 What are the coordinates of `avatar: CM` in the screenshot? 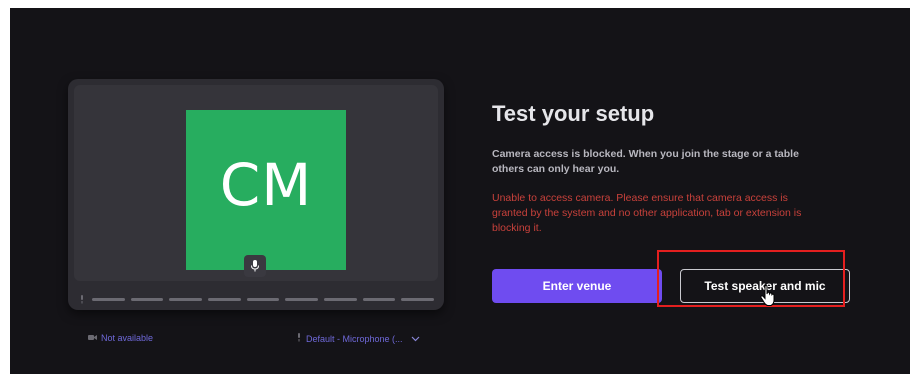 It's located at (266, 190).